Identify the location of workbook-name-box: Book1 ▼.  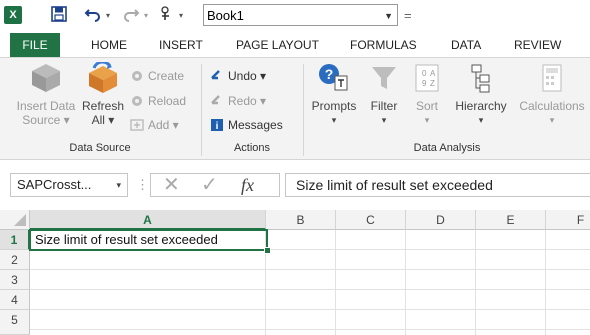
(300, 15).